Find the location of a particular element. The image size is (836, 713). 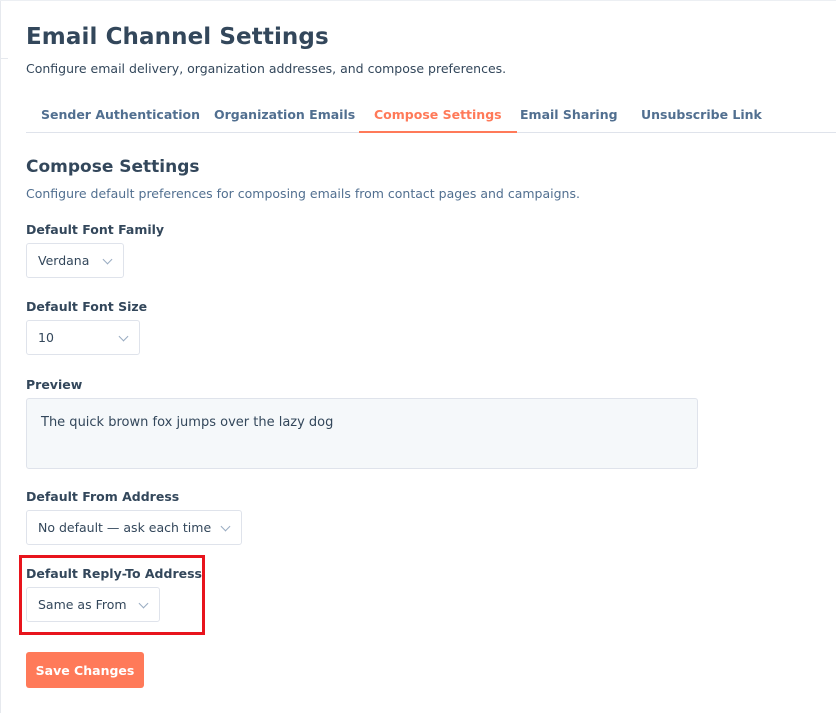

from-address-select: No default — ask each time is located at coordinates (134, 527).